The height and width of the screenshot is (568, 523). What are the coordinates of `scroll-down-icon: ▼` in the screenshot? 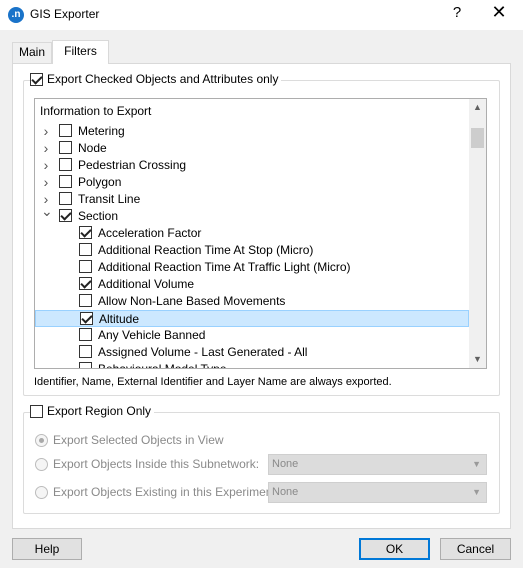 It's located at (477, 359).